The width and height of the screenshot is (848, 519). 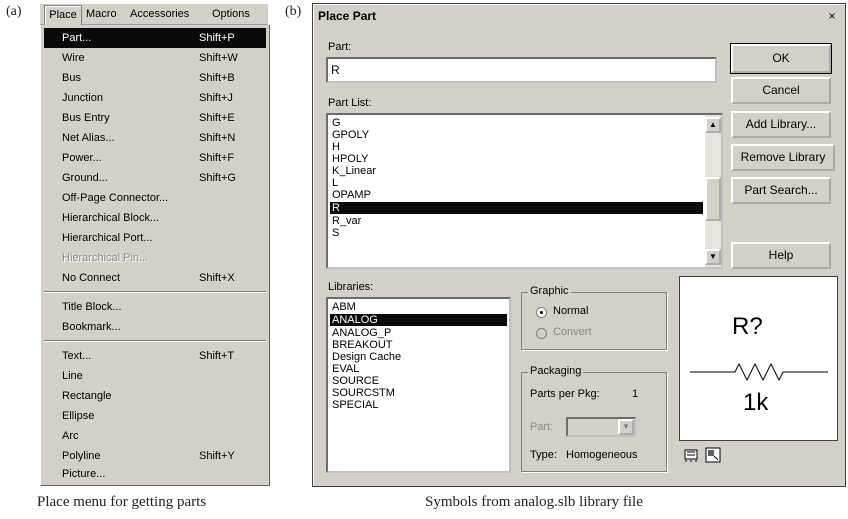 What do you see at coordinates (155, 456) in the screenshot?
I see `menu-item-polyline: Polyline Shift+Y` at bounding box center [155, 456].